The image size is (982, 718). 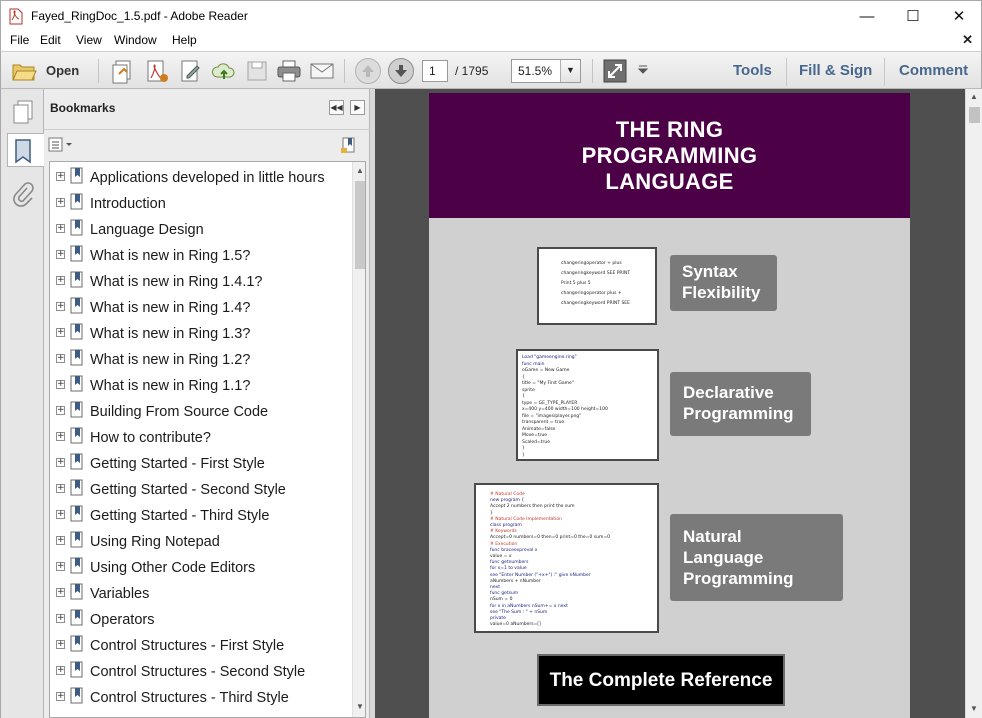 I want to click on zoom-select: 51.5% ▼, so click(x=546, y=71).